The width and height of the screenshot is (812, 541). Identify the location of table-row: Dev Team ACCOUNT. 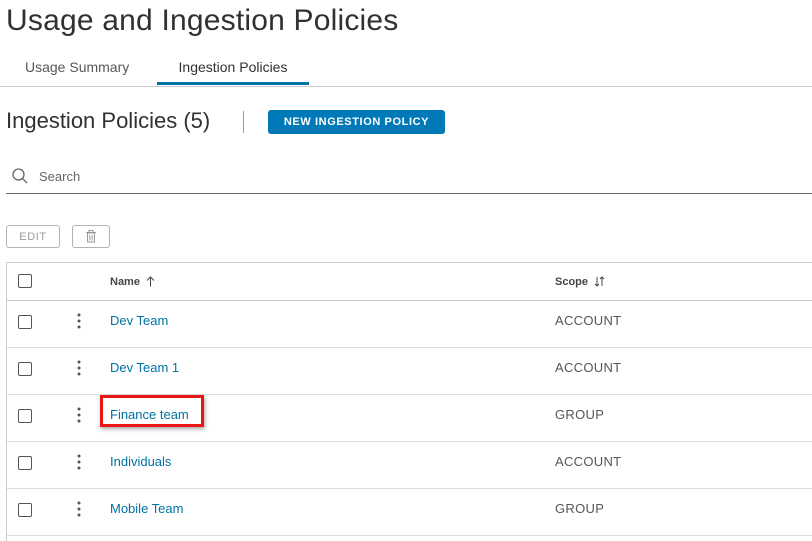
(409, 324).